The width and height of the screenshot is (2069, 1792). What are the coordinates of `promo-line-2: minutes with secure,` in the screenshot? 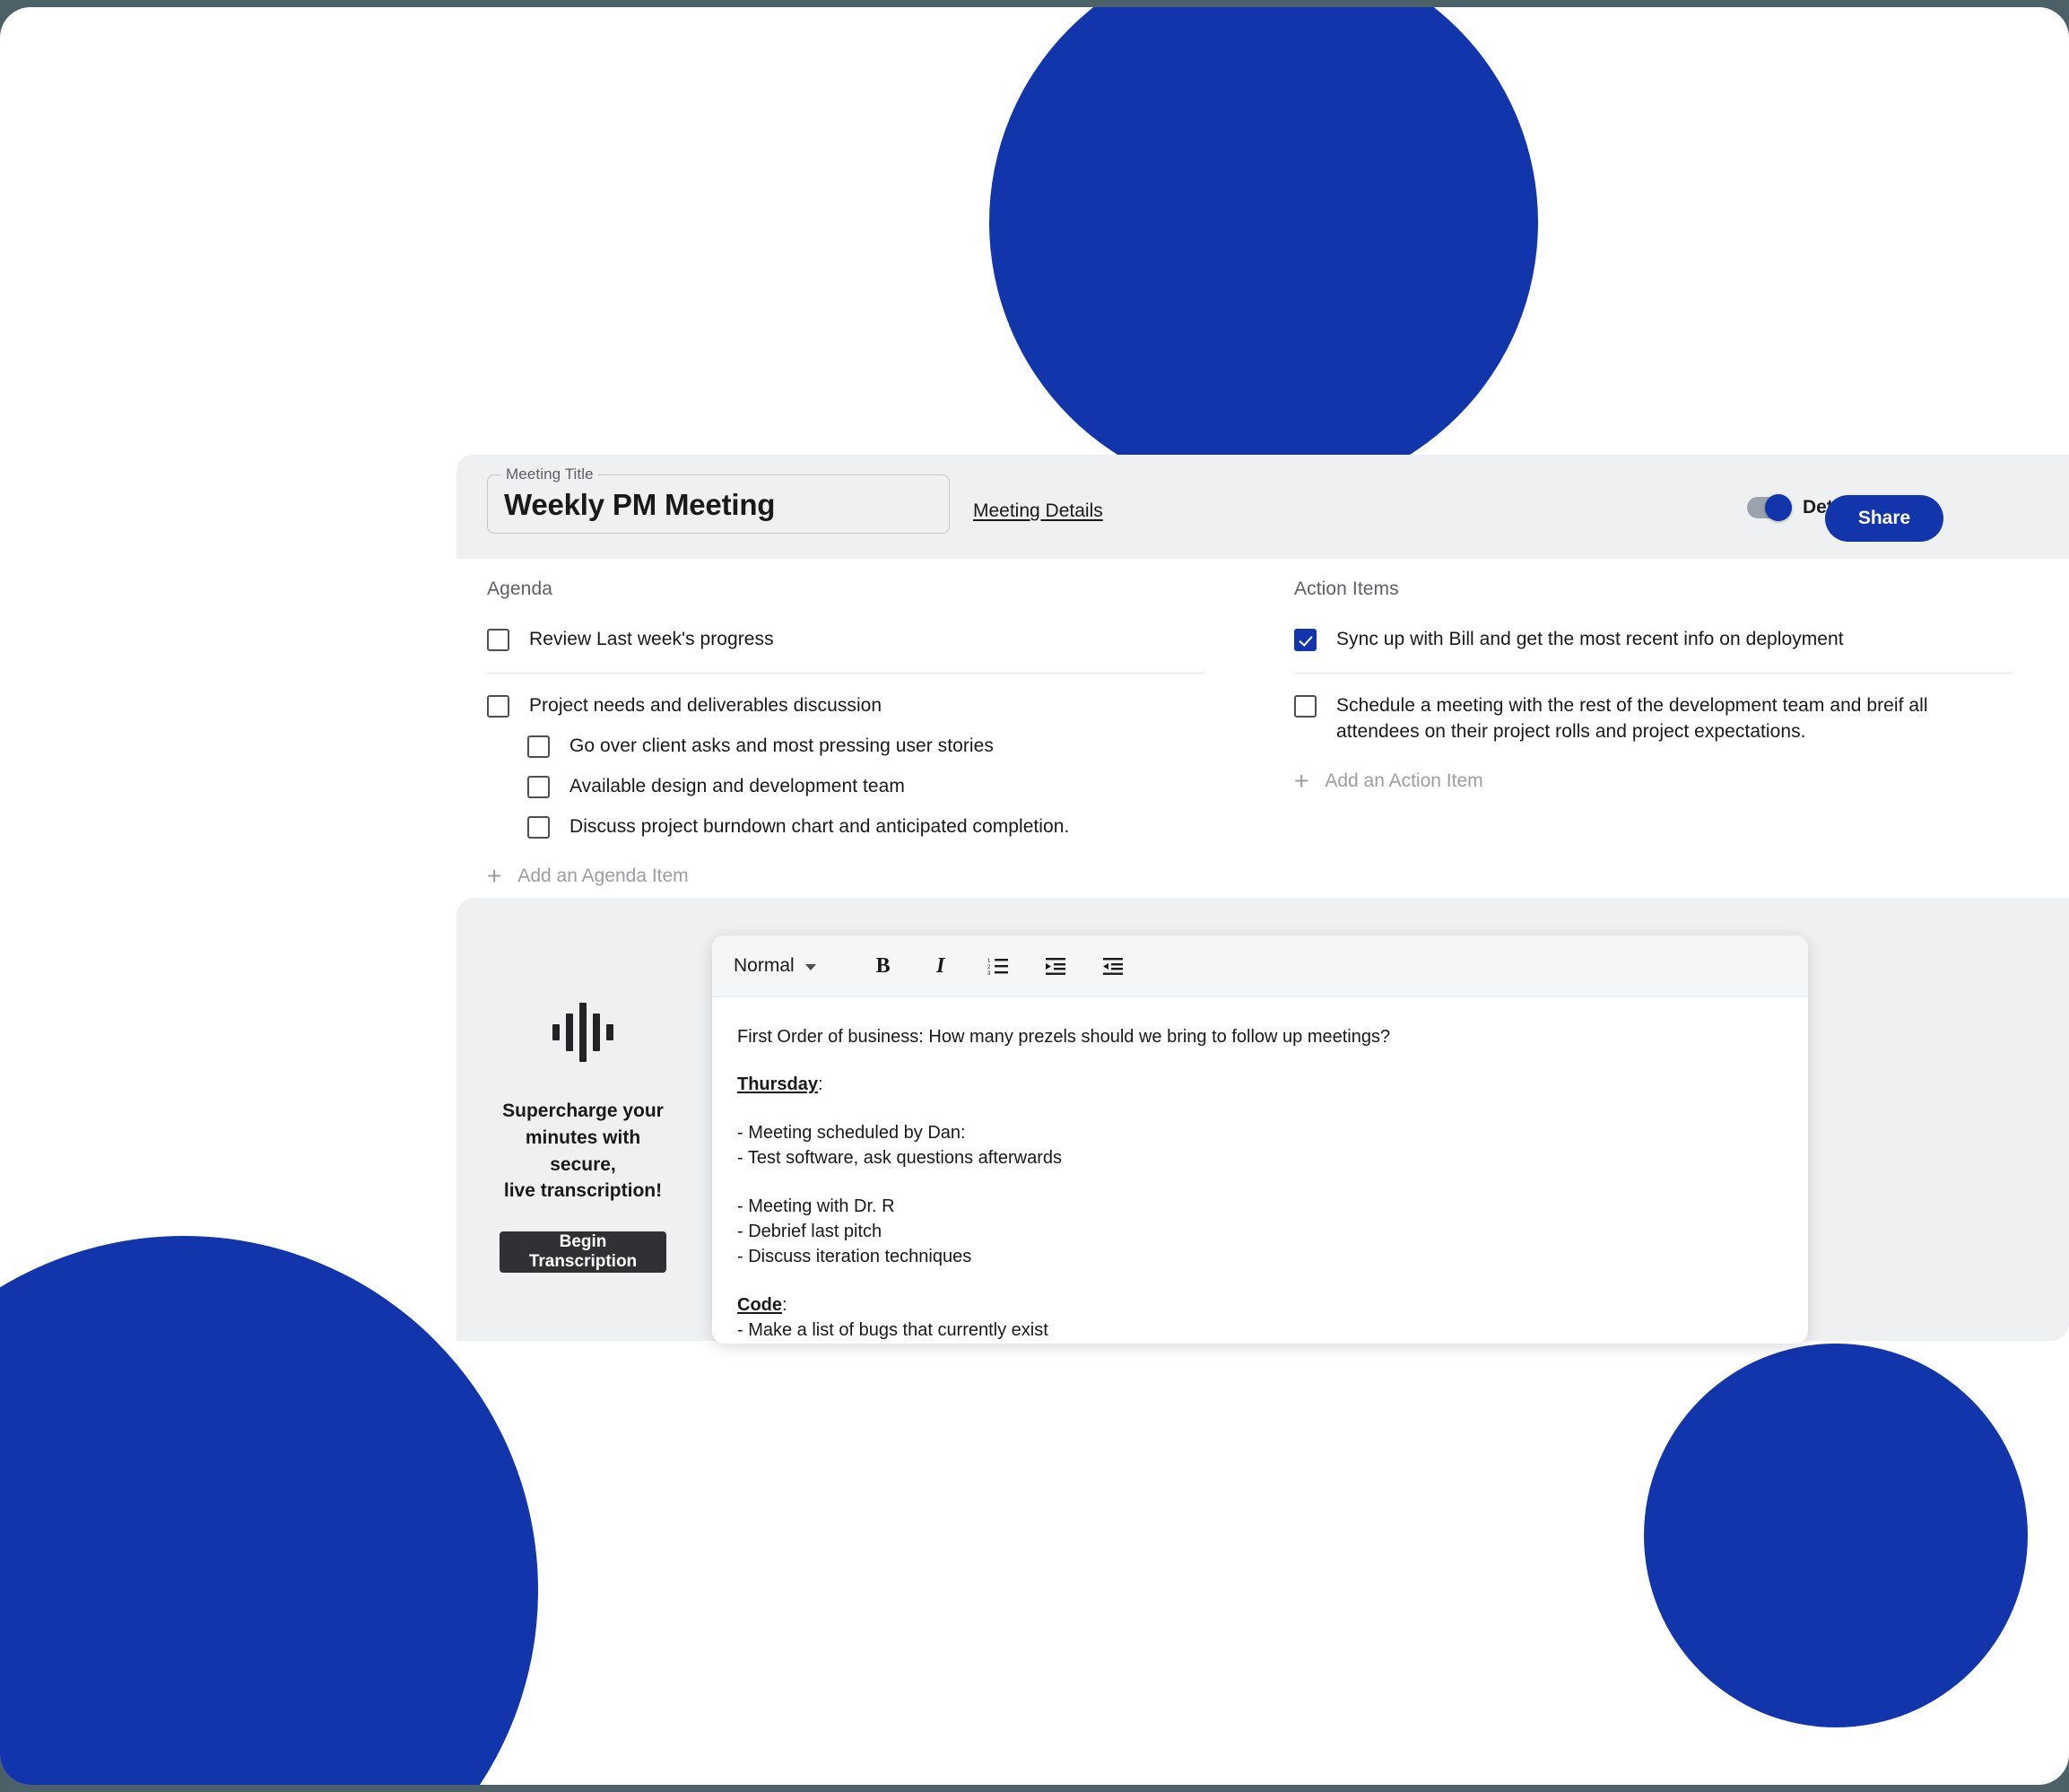 It's located at (583, 1151).